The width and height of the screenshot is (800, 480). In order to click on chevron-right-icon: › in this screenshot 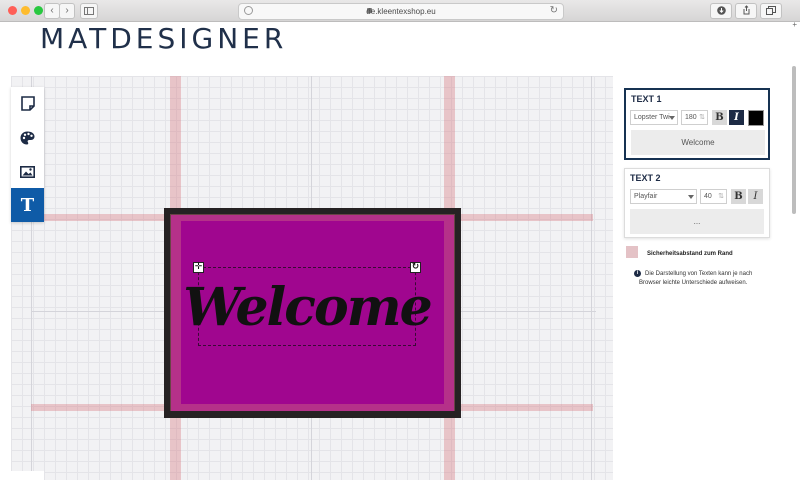, I will do `click(67, 10)`.